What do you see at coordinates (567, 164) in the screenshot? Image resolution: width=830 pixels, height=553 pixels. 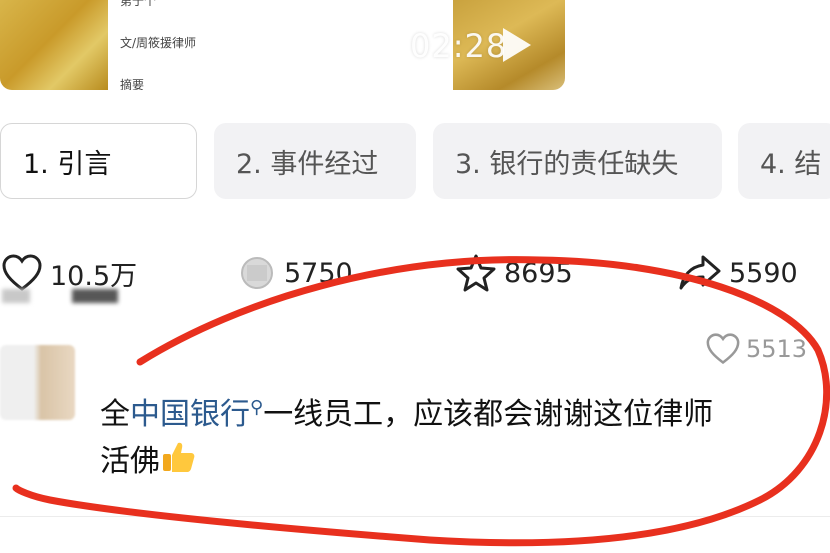 I see `tab-label: 3. 银行的责任缺失` at bounding box center [567, 164].